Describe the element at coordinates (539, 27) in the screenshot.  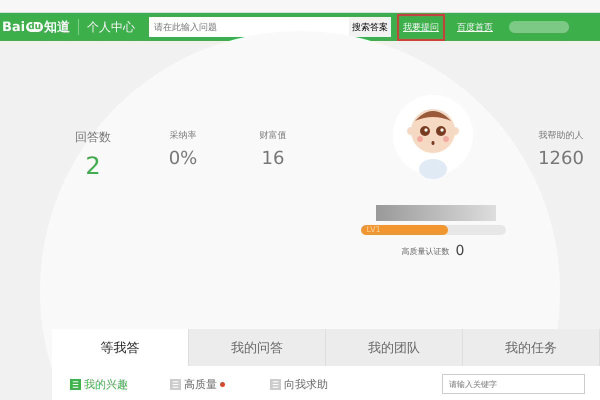
I see `blurred-username` at that location.